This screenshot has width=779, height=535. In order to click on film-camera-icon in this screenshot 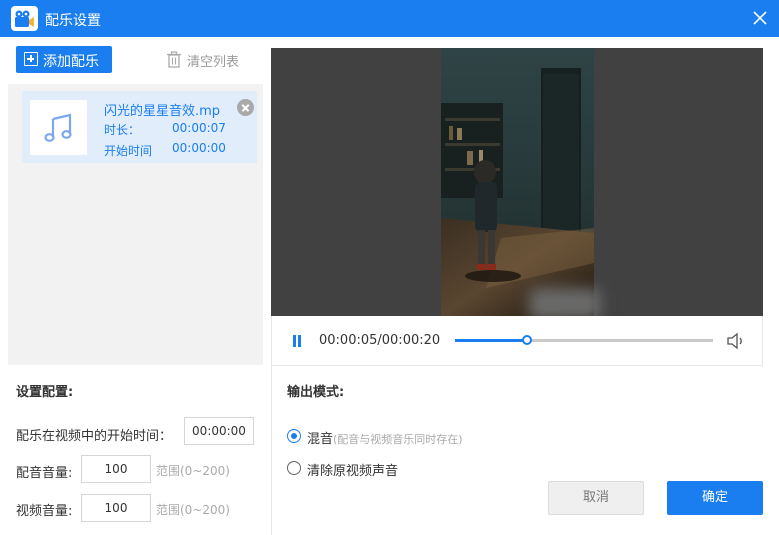, I will do `click(24, 18)`.